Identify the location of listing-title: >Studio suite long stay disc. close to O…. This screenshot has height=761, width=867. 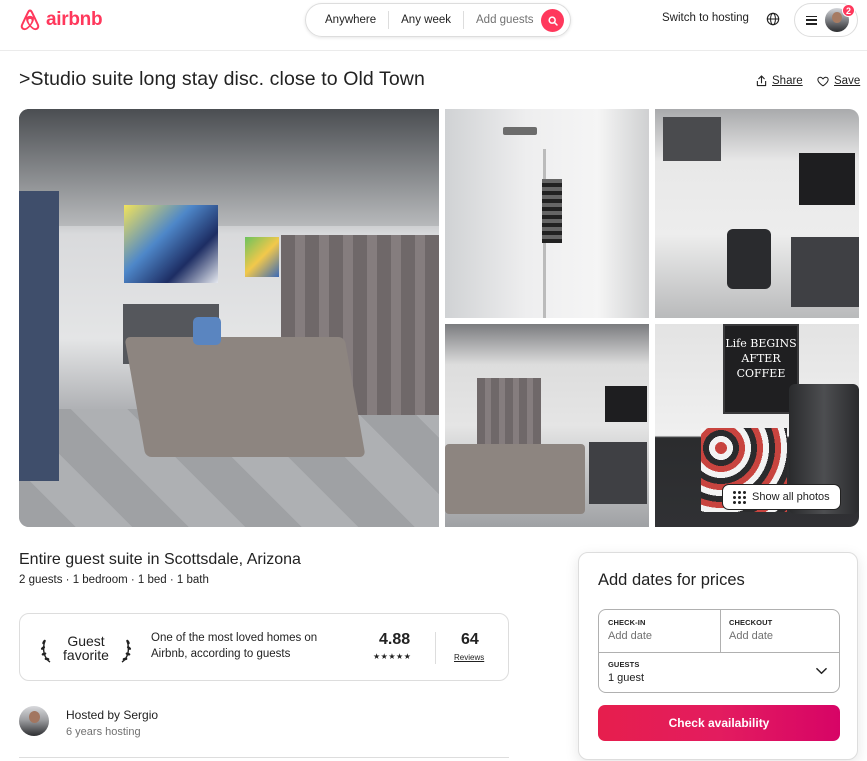
(222, 79).